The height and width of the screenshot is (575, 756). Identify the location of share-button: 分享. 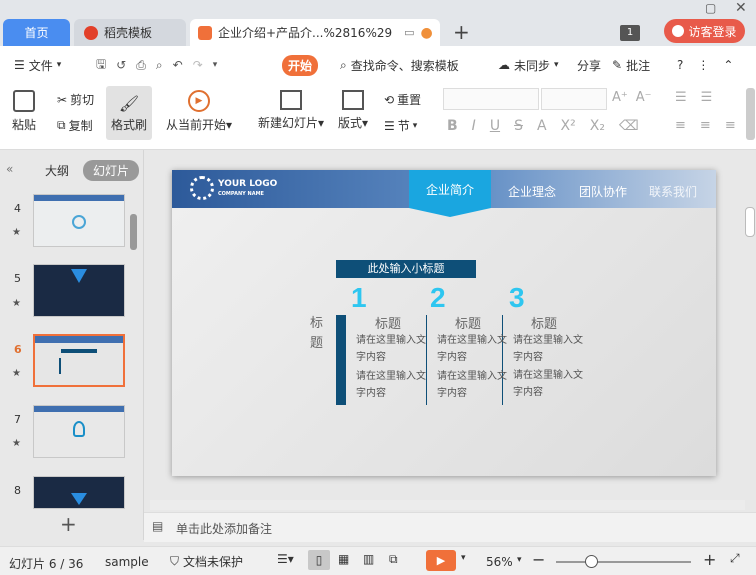
(589, 65).